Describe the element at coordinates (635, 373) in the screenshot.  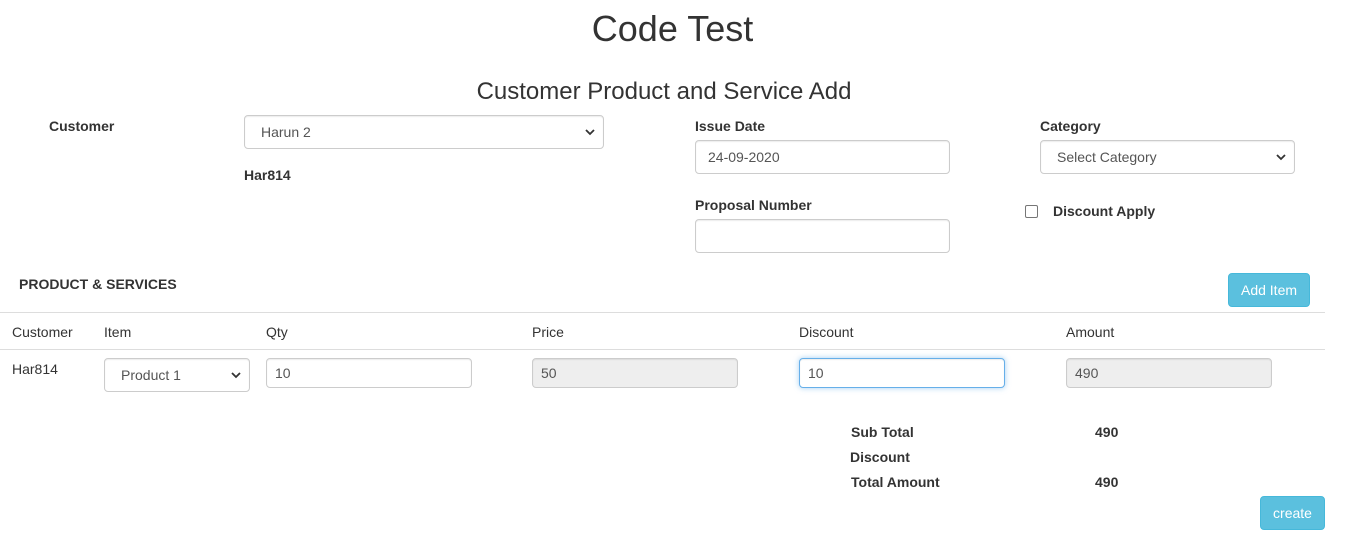
I see `row-price-input: 50` at that location.